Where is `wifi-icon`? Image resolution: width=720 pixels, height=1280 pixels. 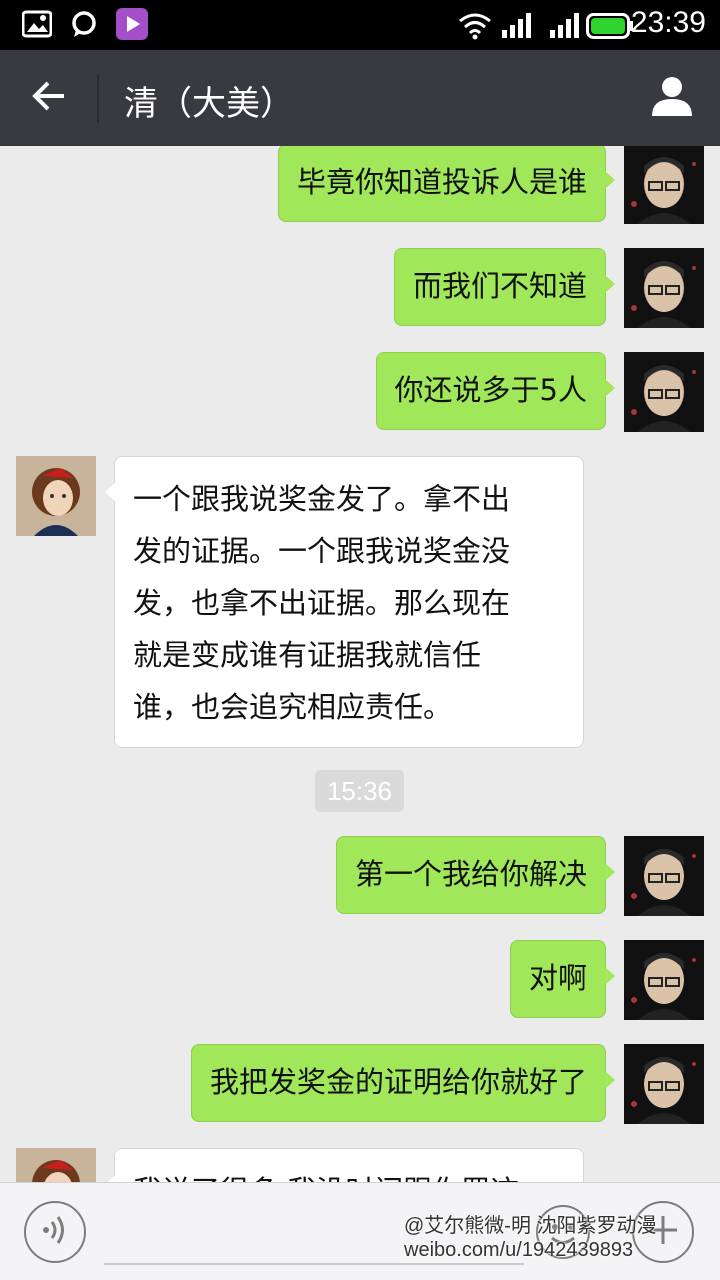
wifi-icon is located at coordinates (475, 28).